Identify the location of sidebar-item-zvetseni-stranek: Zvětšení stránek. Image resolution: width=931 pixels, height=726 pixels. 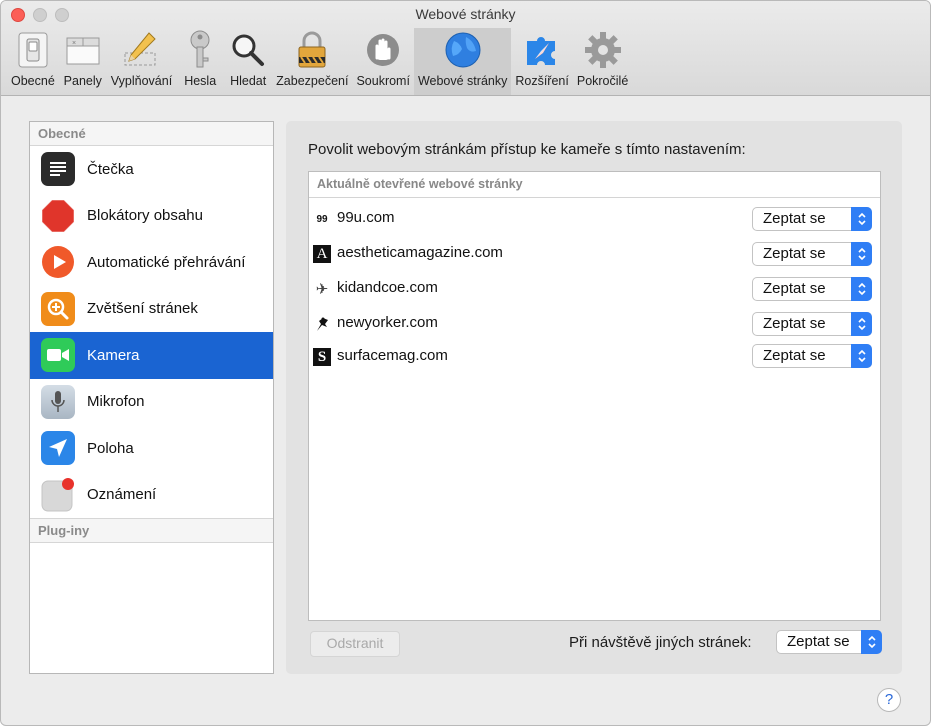
(151, 309).